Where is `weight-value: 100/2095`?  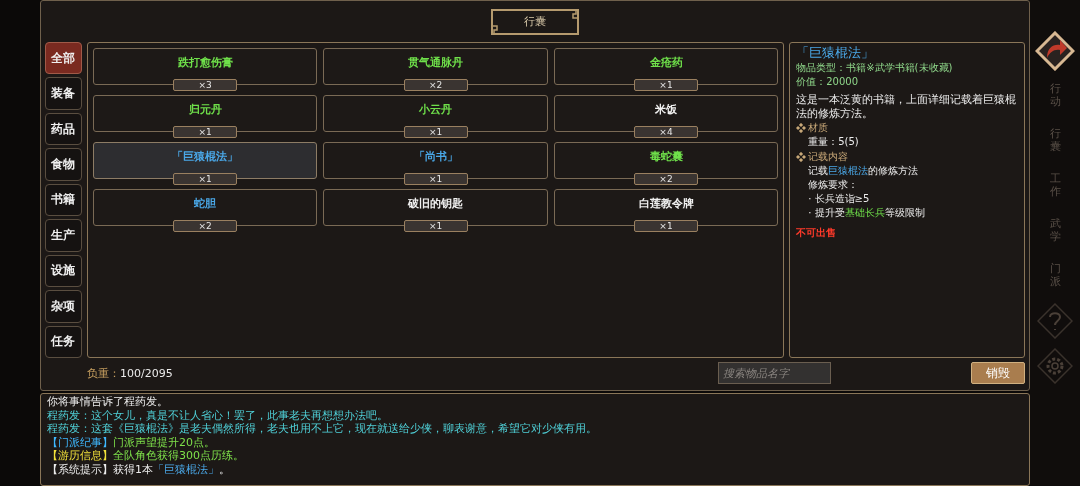
weight-value: 100/2095 is located at coordinates (146, 373).